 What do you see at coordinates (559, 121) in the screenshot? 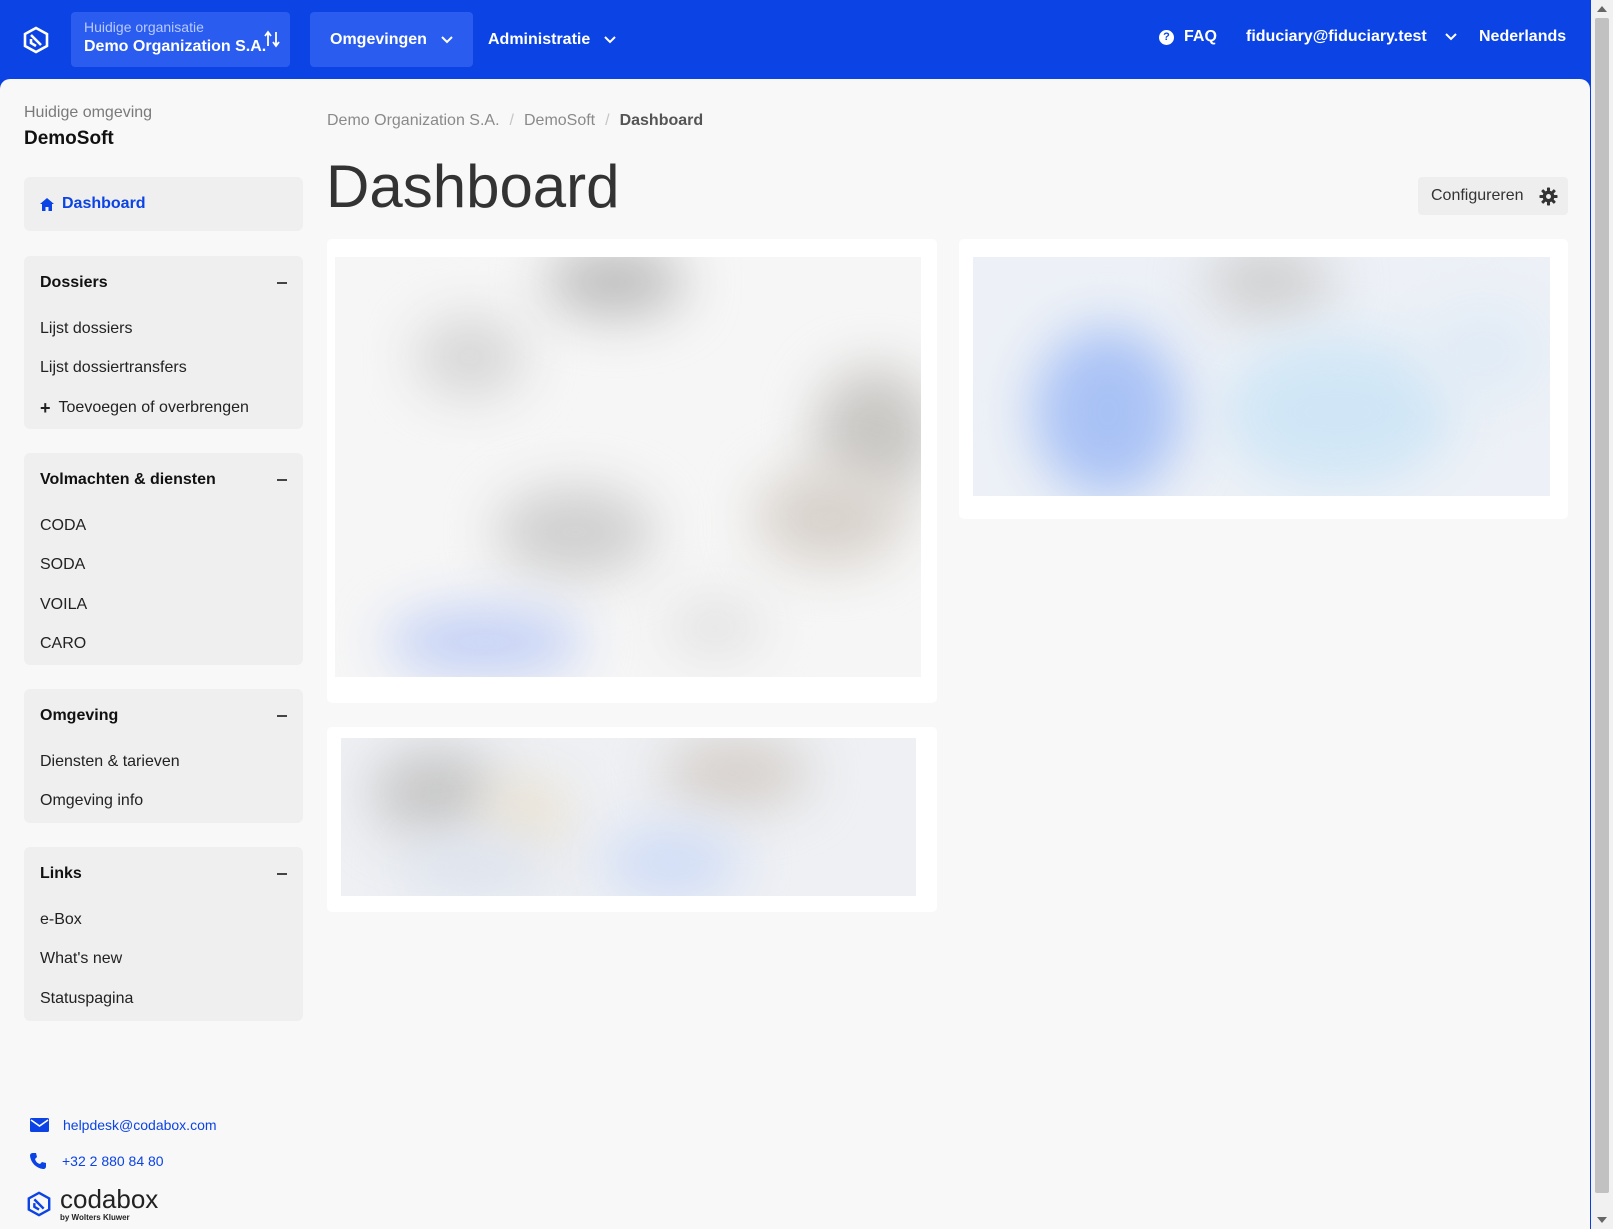
I see `breadcrumb-env: DemoSoft` at bounding box center [559, 121].